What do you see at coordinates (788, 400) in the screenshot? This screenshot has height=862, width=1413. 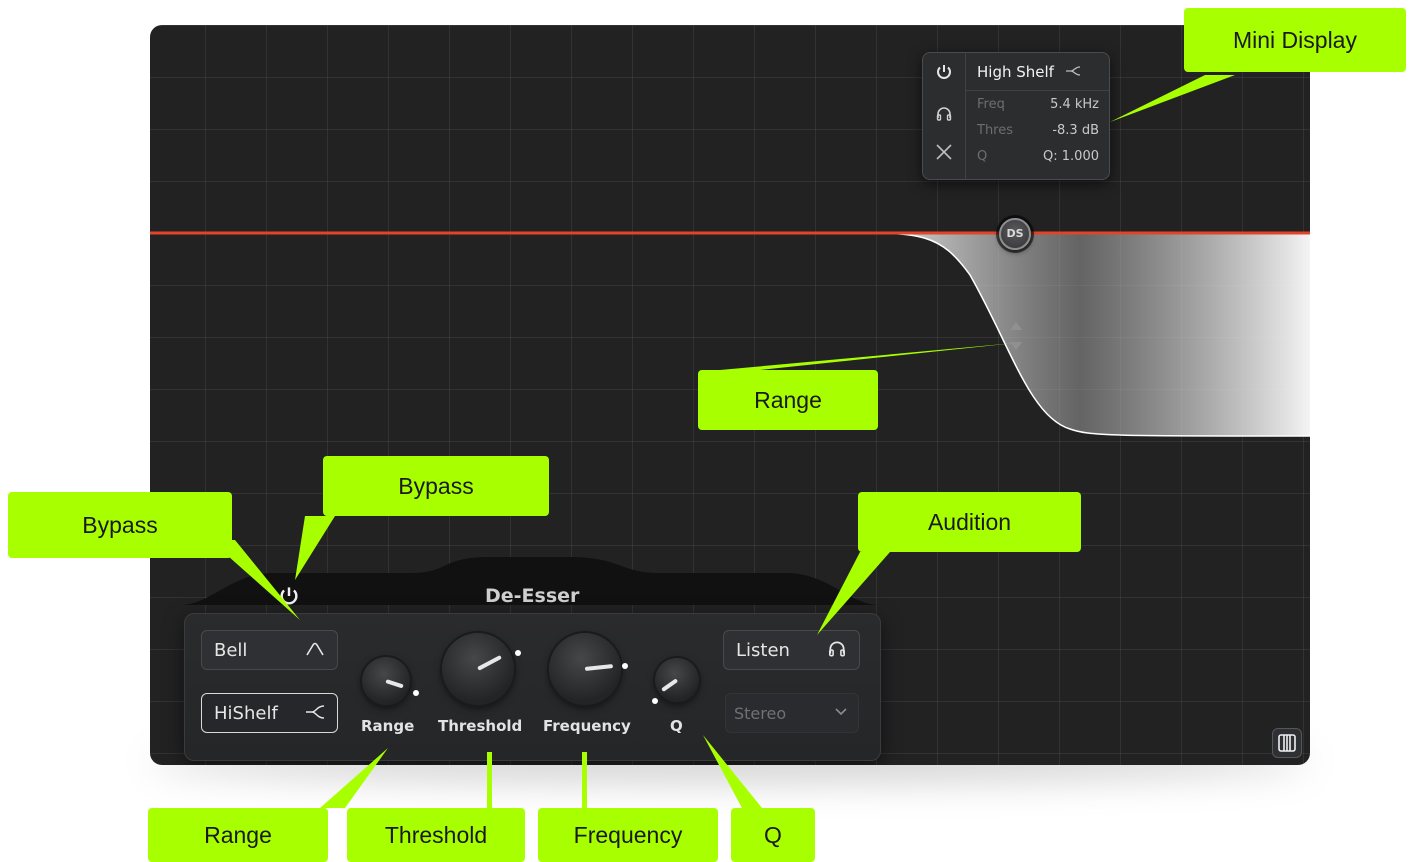 I see `callout-range-handle: Range` at bounding box center [788, 400].